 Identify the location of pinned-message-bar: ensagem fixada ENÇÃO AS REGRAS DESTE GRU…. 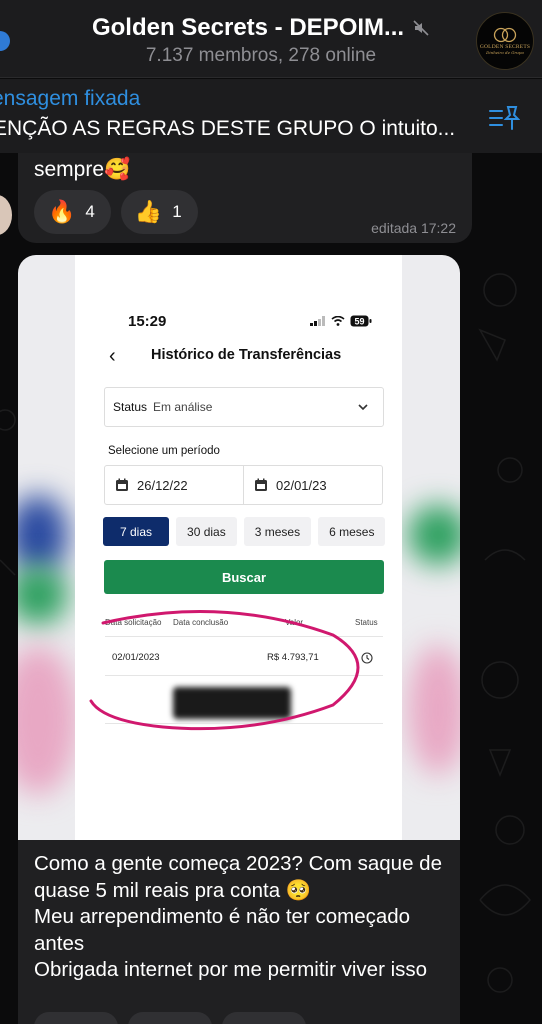
(271, 116).